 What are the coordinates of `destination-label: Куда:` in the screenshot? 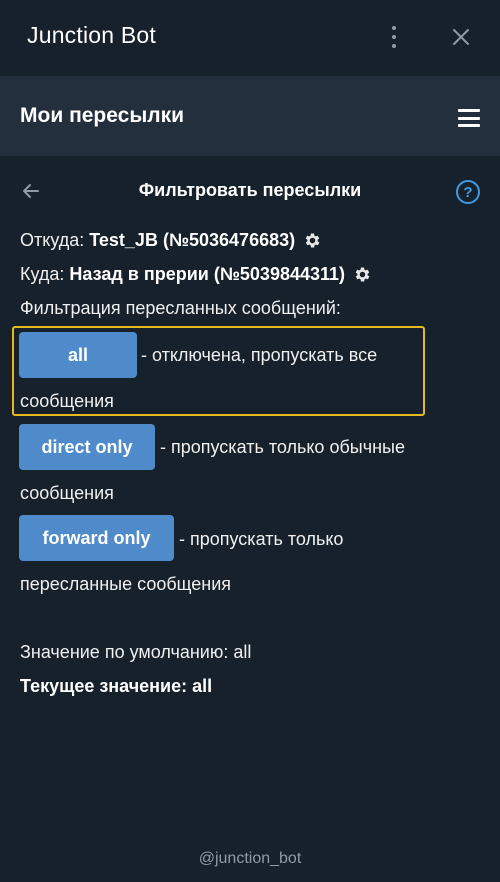 It's located at (42, 274).